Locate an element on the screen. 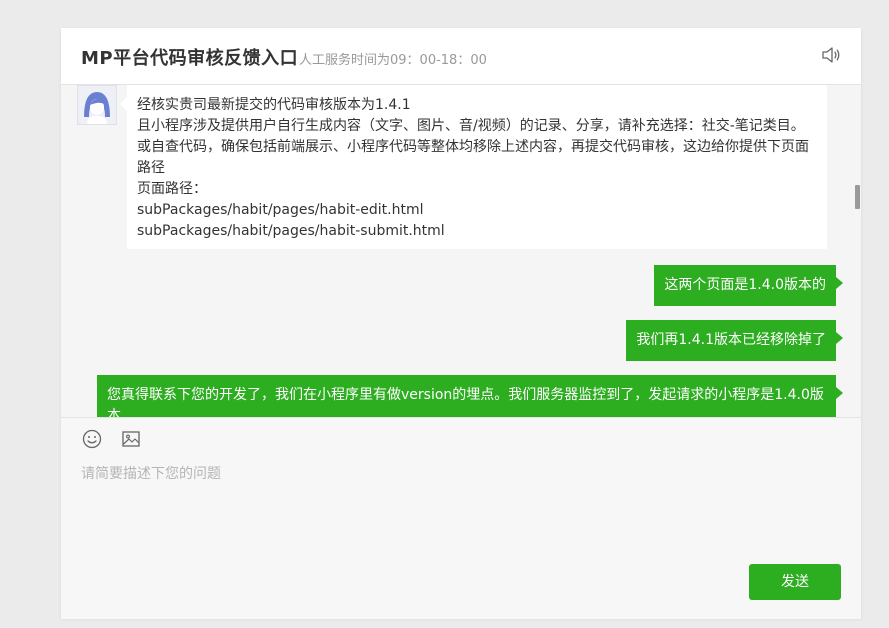  outgoing-message: 我们再1.4.1版本已经移除掉了 is located at coordinates (734, 340).